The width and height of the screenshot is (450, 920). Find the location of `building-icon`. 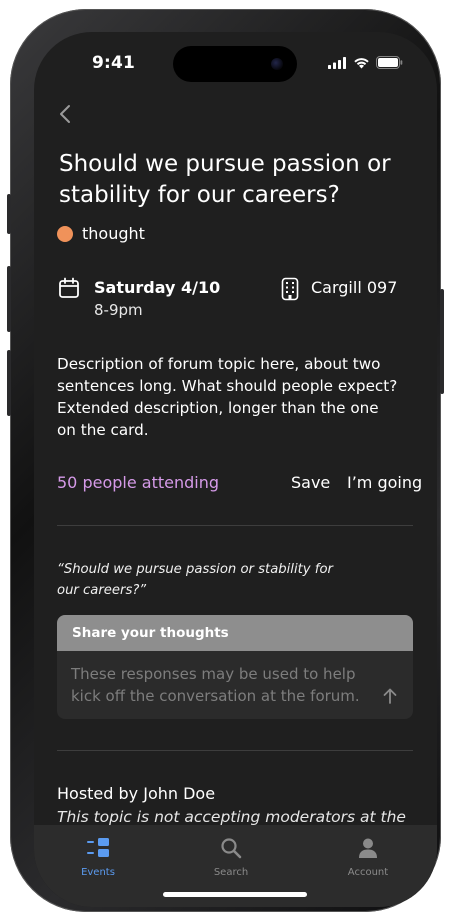

building-icon is located at coordinates (290, 289).